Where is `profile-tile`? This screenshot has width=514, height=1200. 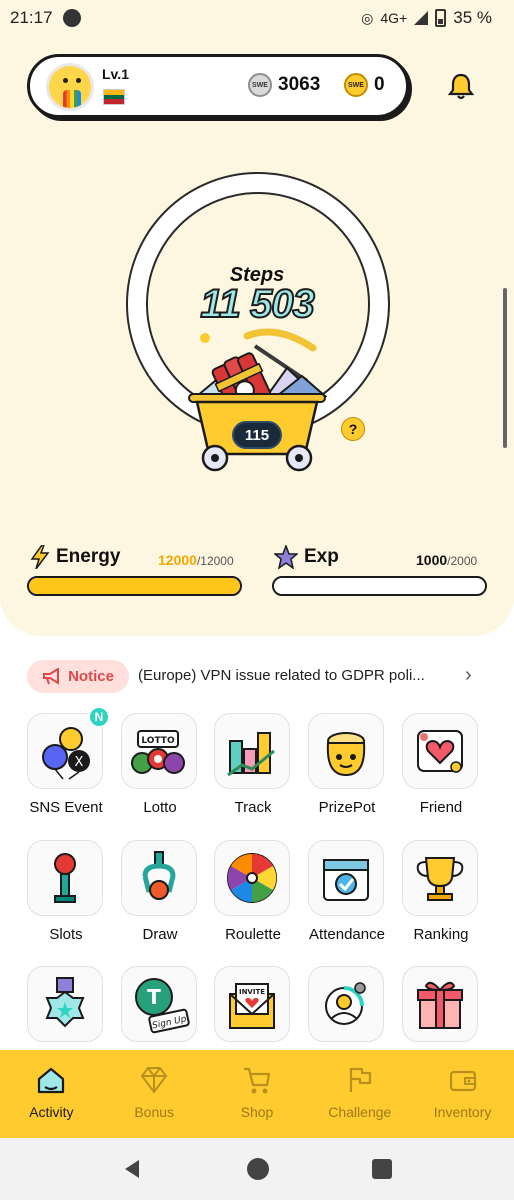
profile-tile is located at coordinates (346, 1004).